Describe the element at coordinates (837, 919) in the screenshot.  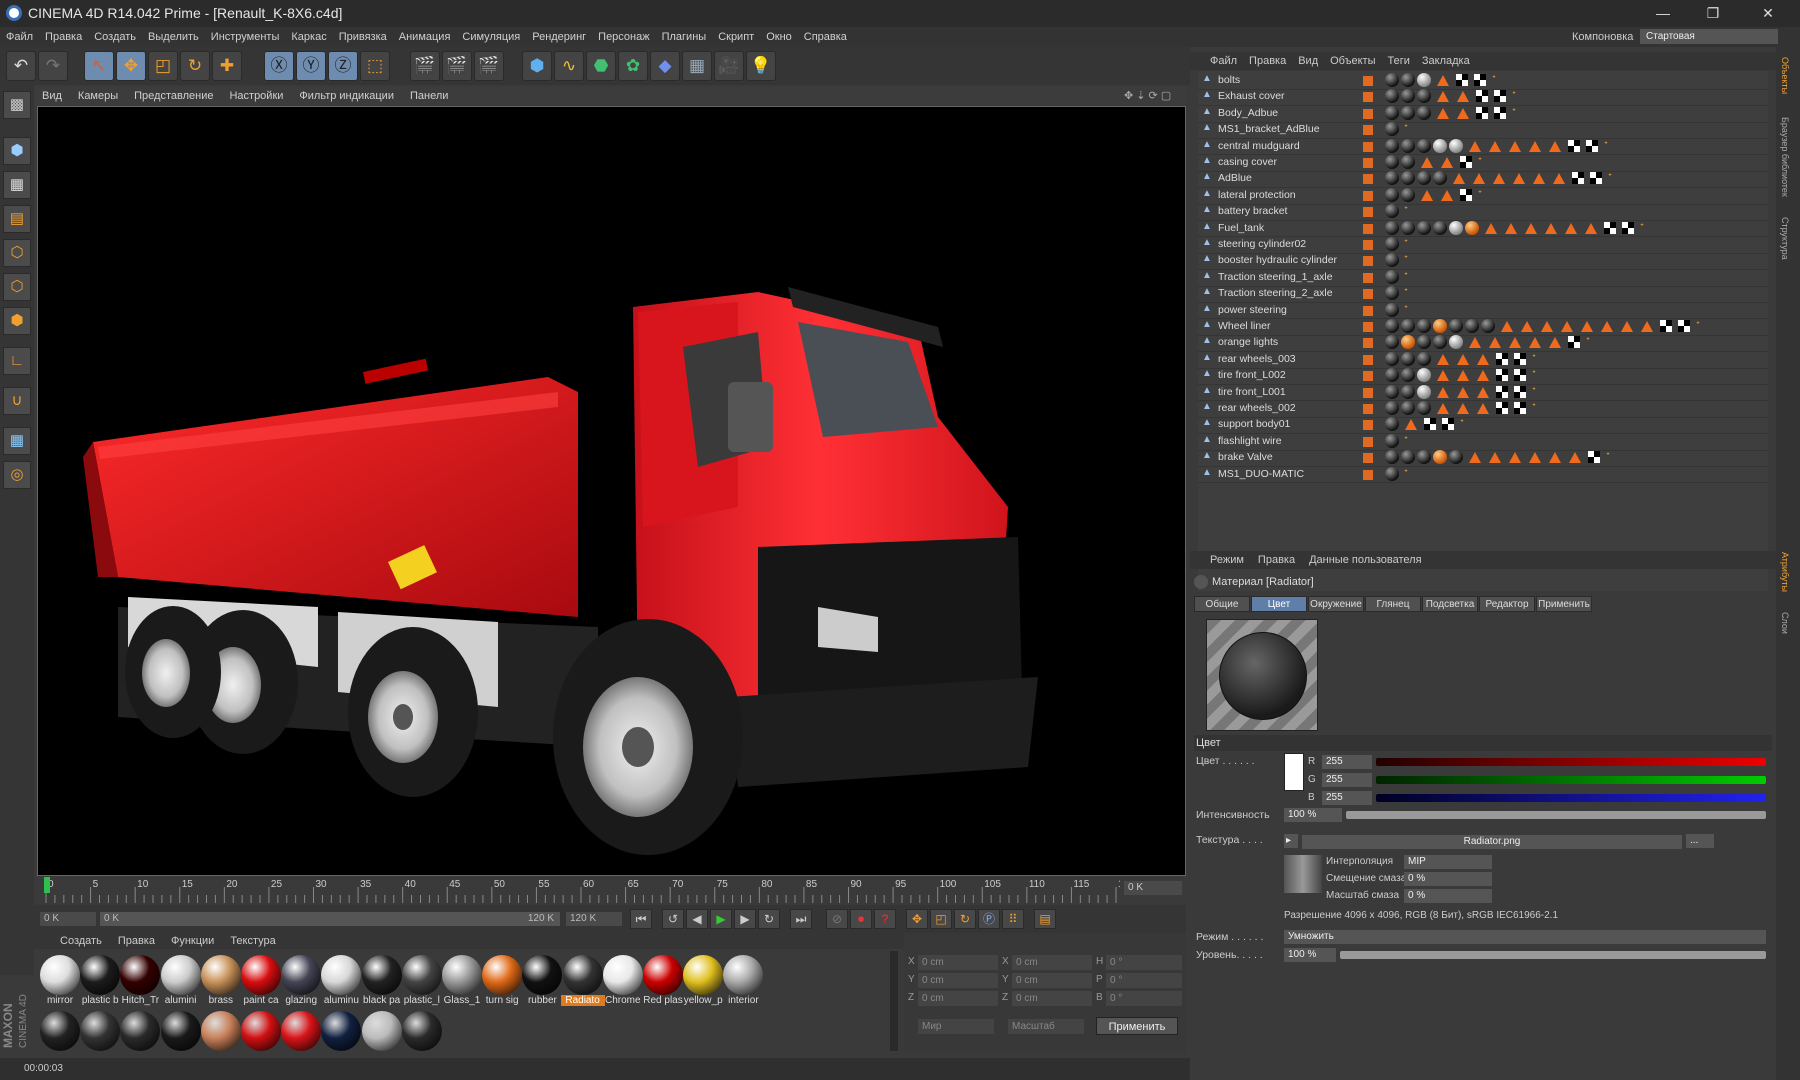
I see `record-disabled-icon: ⊘` at that location.